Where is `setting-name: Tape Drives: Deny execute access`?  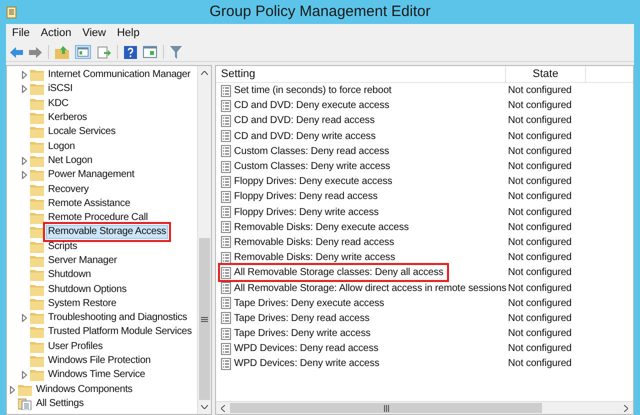
setting-name: Tape Drives: Deny execute access is located at coordinates (309, 303).